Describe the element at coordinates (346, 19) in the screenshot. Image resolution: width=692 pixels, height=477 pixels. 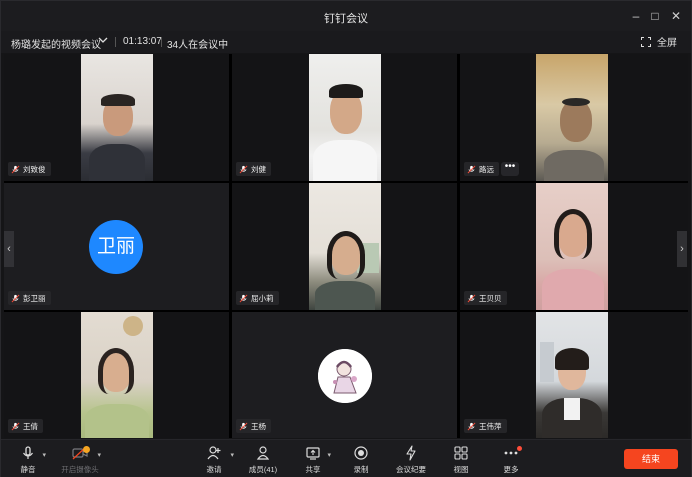
I see `window-title: 钉钉会议` at that location.